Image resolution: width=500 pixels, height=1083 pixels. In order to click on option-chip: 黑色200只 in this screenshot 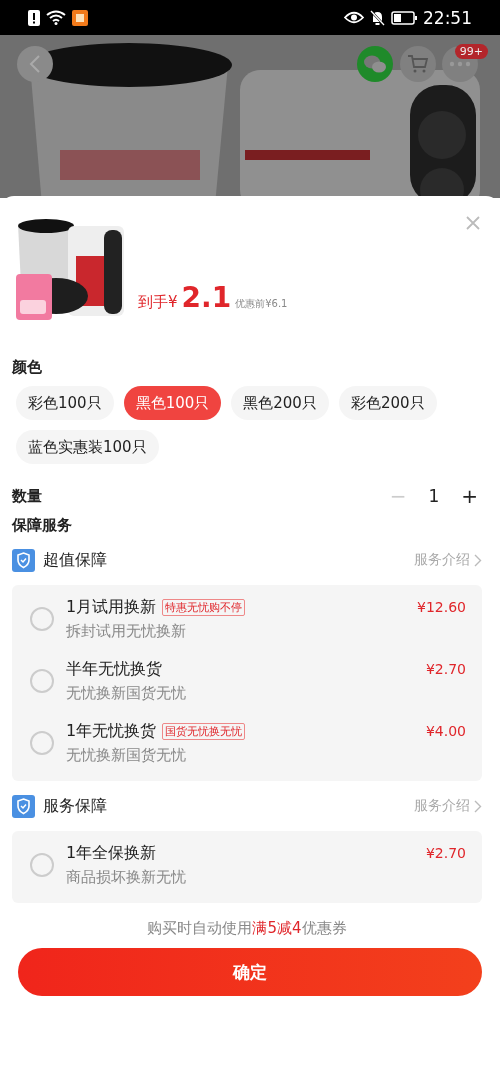, I will do `click(280, 403)`.